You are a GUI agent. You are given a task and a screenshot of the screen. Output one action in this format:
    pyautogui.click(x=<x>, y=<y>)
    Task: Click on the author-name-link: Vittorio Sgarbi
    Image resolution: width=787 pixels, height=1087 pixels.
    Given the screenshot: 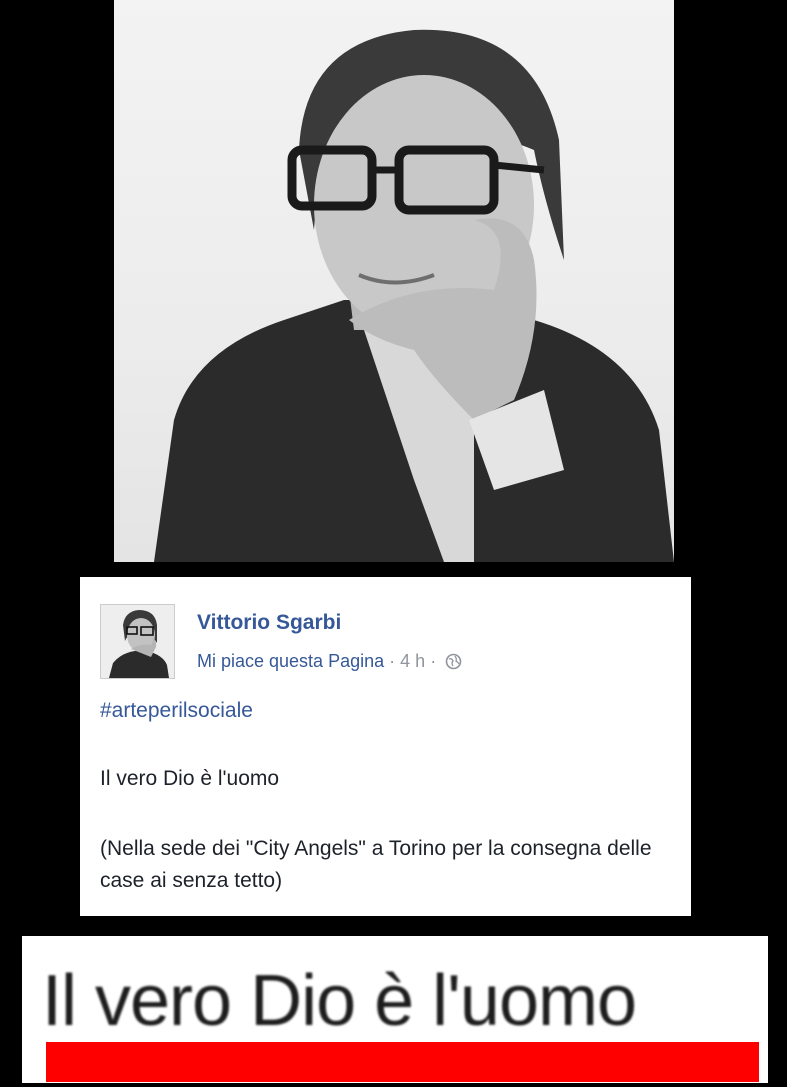 What is the action you would take?
    pyautogui.click(x=269, y=623)
    